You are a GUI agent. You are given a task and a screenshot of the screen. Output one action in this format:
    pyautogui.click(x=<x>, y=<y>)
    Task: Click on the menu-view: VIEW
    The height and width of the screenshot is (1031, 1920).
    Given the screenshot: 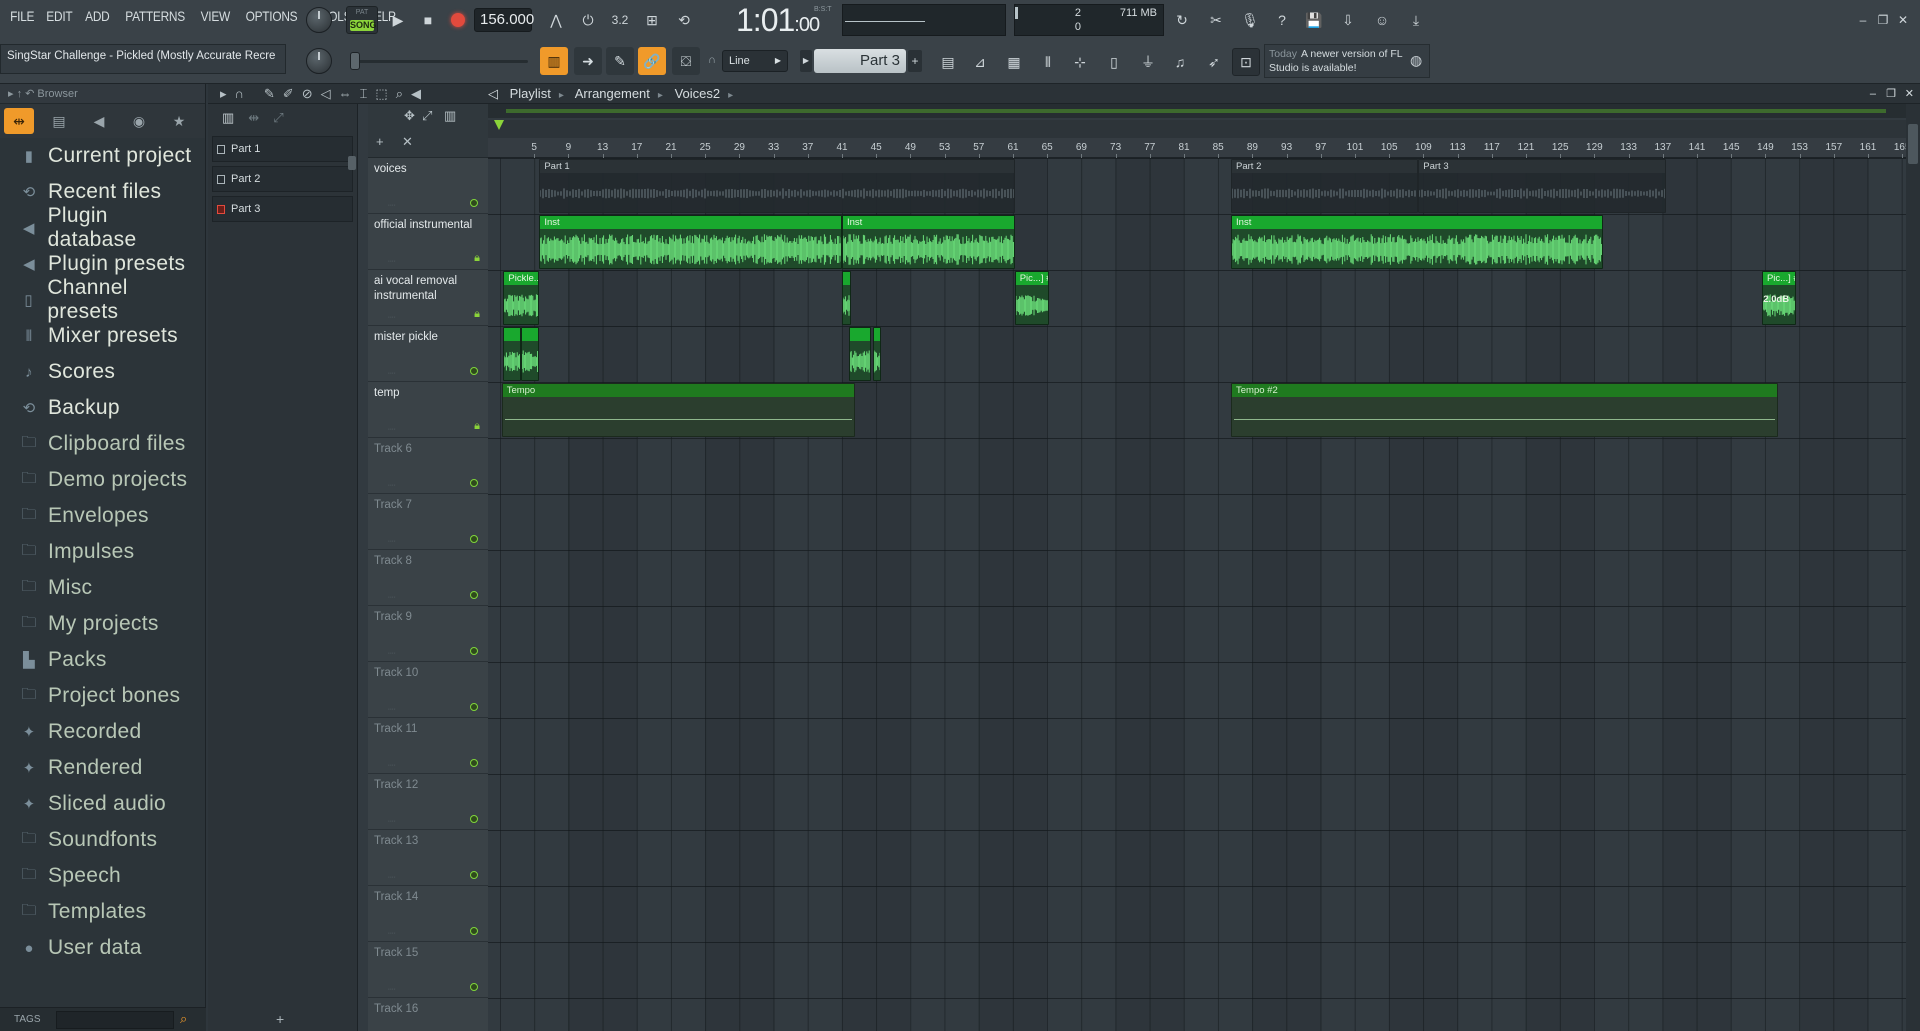 What is the action you would take?
    pyautogui.click(x=215, y=16)
    